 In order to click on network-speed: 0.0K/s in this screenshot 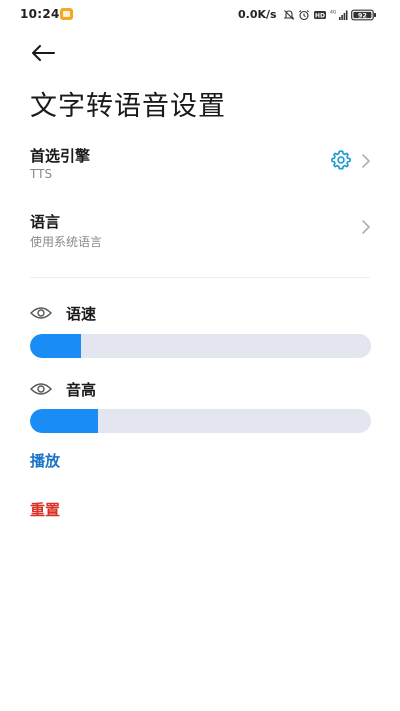, I will do `click(257, 14)`.